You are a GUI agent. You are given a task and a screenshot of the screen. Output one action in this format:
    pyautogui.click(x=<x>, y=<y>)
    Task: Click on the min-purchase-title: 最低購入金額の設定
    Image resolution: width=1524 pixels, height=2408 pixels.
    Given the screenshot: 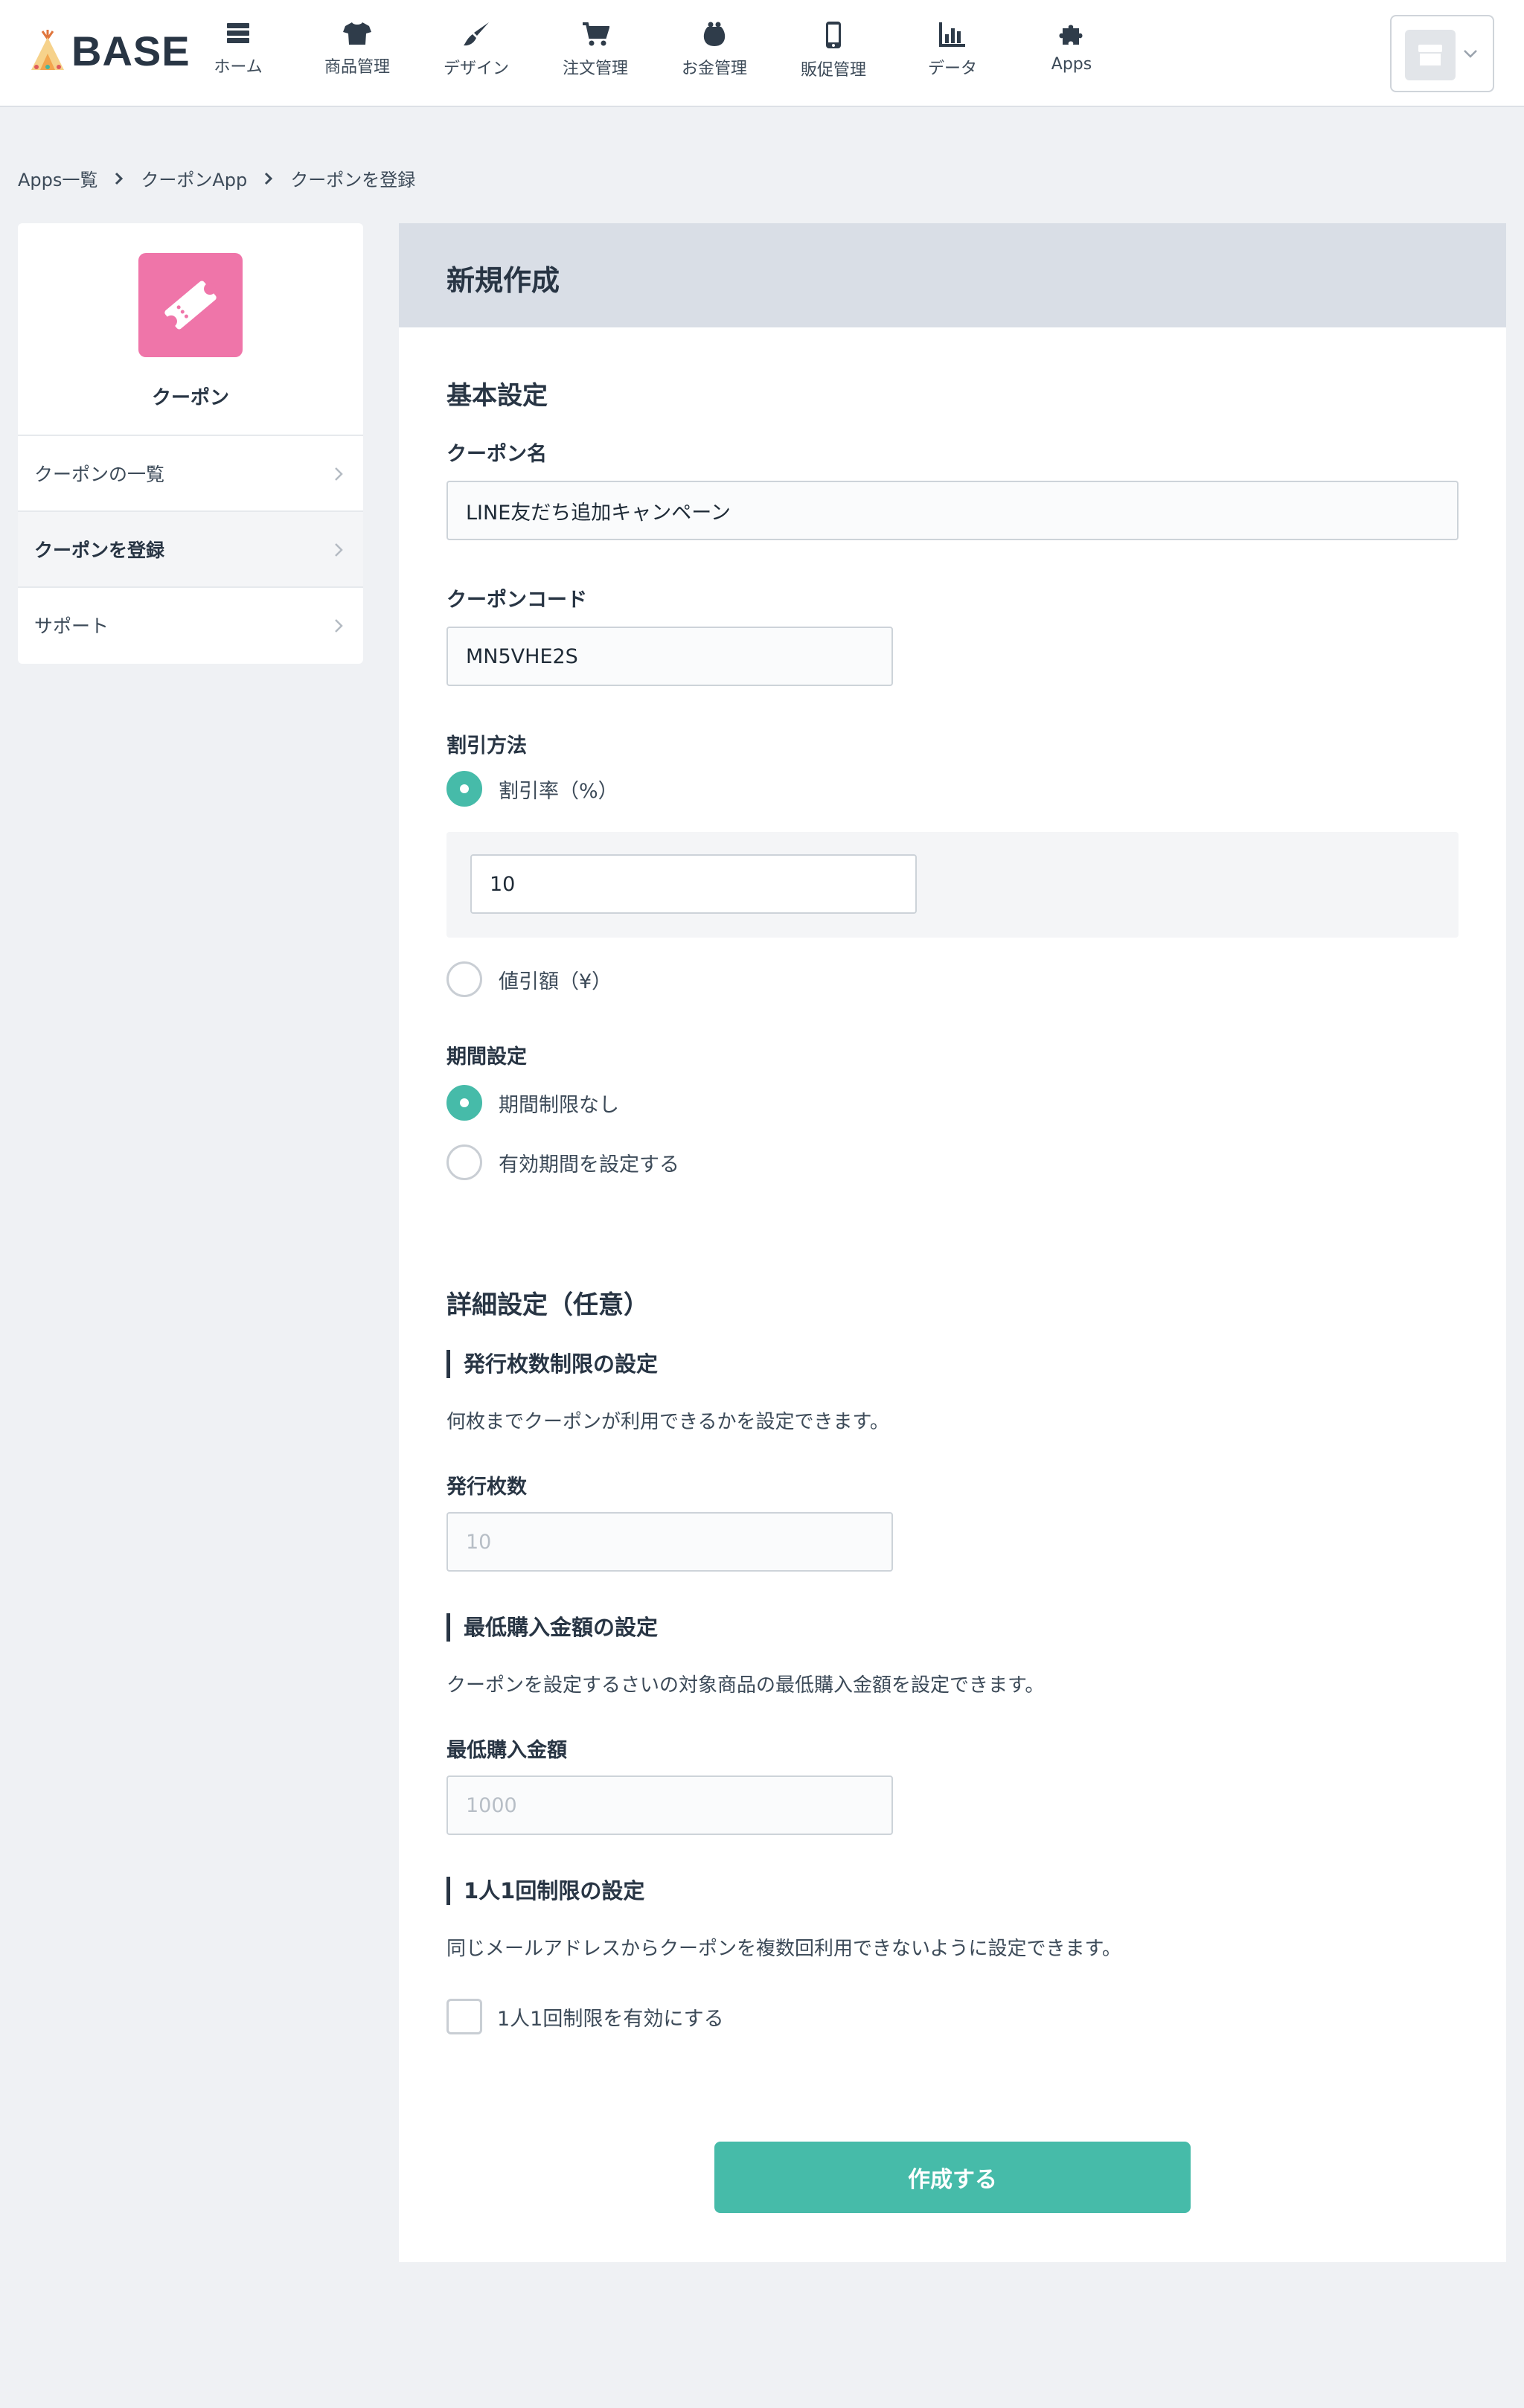 What is the action you would take?
    pyautogui.click(x=552, y=1627)
    